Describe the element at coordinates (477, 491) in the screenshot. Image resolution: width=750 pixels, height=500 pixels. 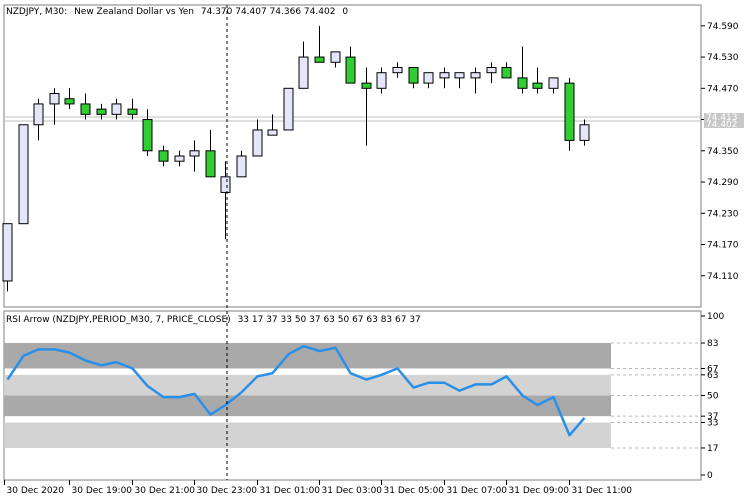
I see `time-axis-label: 31 Dec 07:00` at that location.